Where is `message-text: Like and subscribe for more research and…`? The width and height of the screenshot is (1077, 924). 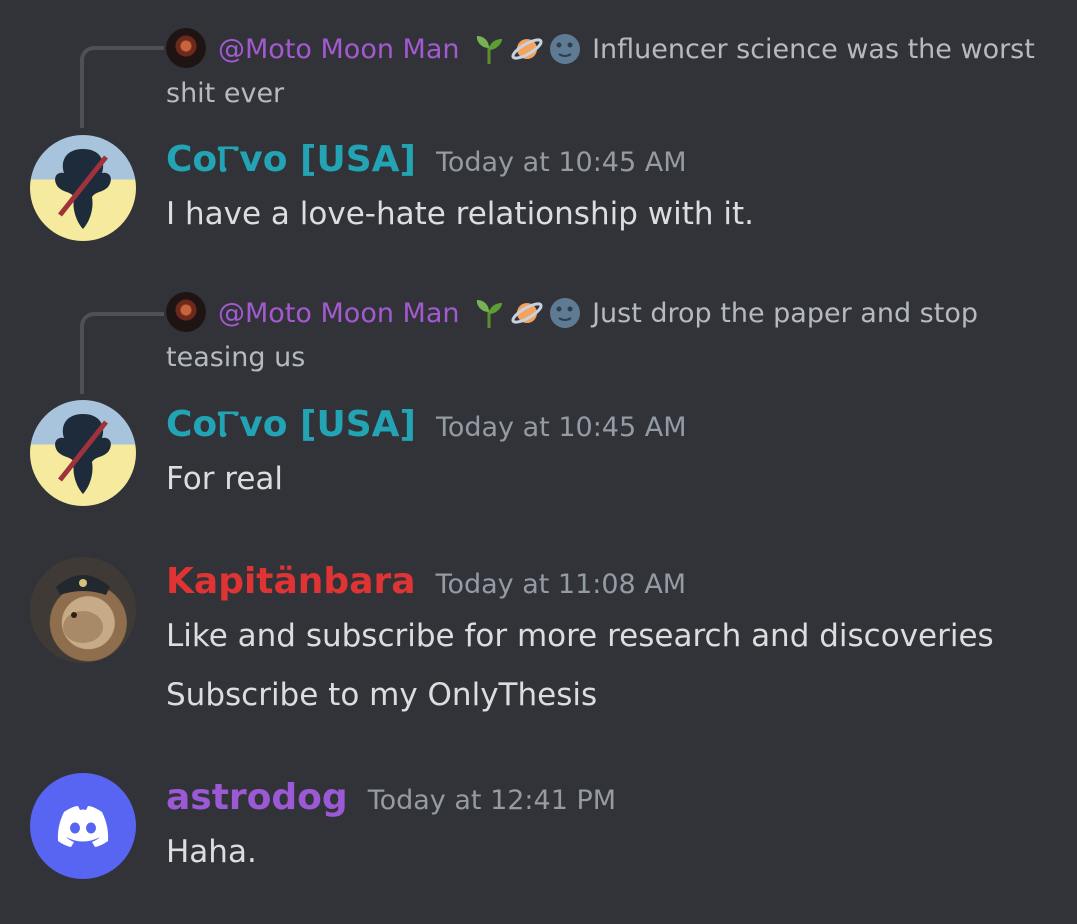
message-text: Like and subscribe for more research and… is located at coordinates (580, 636).